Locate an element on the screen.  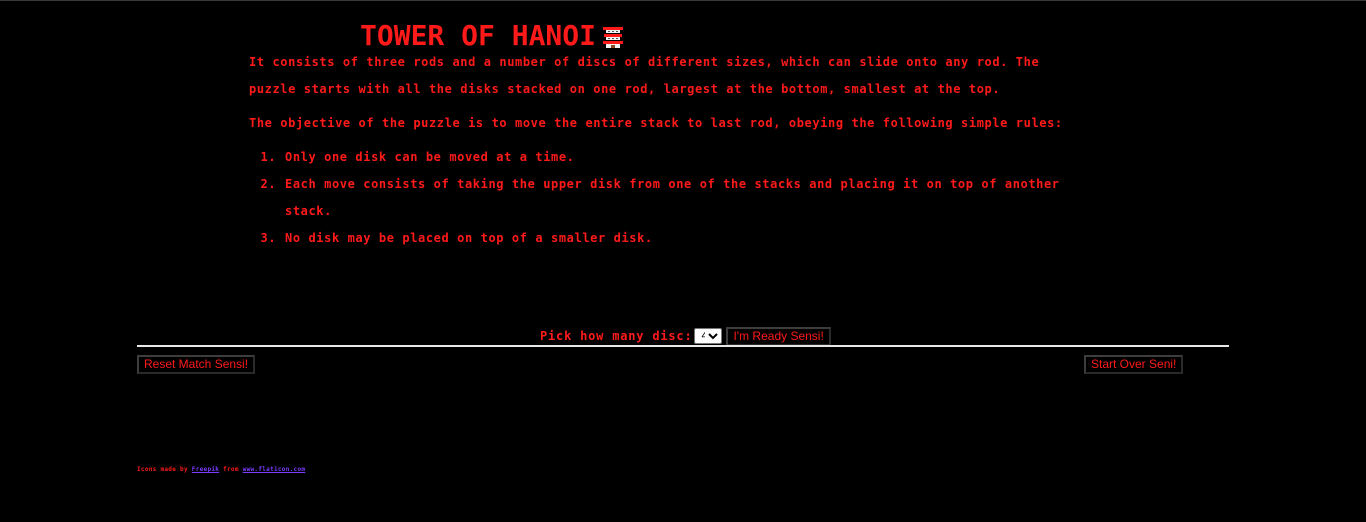
credits-author-link: Freepik is located at coordinates (205, 469).